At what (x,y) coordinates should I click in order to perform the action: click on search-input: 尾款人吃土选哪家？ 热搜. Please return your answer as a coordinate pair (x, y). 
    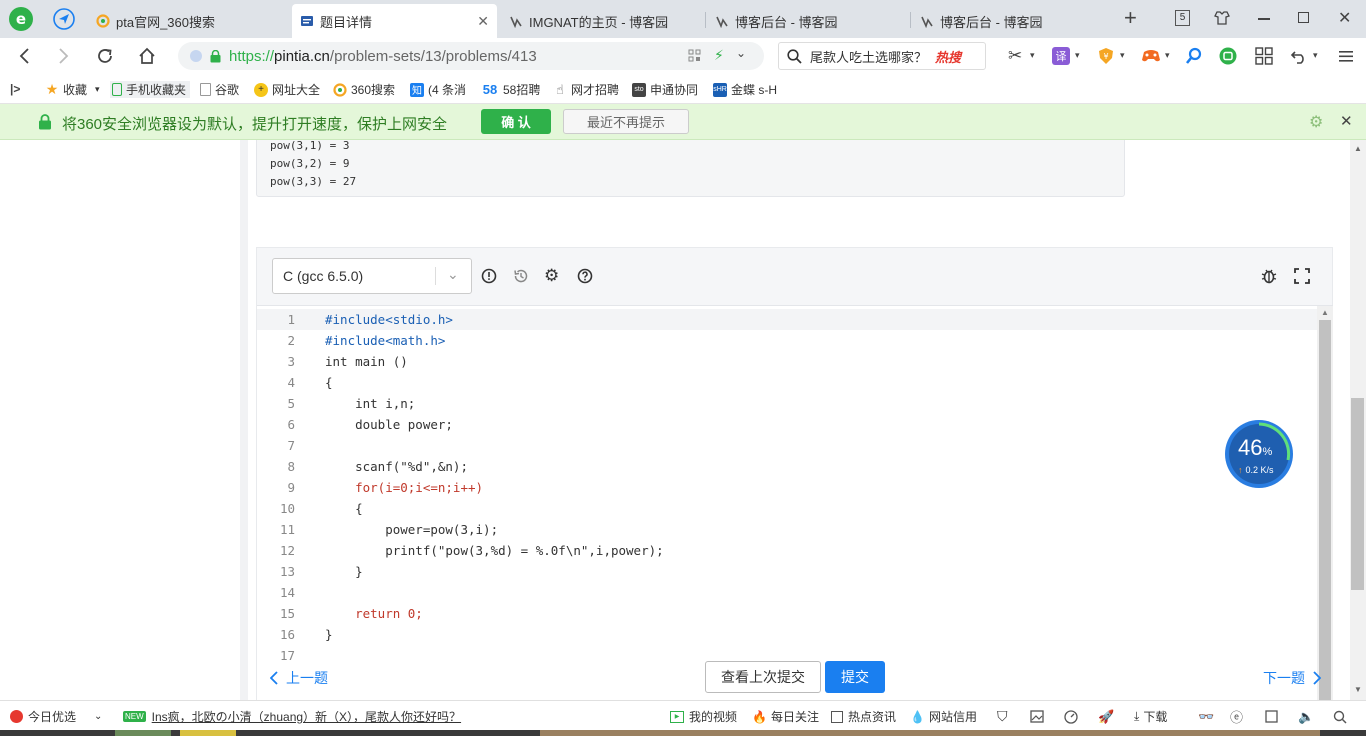
    Looking at the image, I should click on (882, 56).